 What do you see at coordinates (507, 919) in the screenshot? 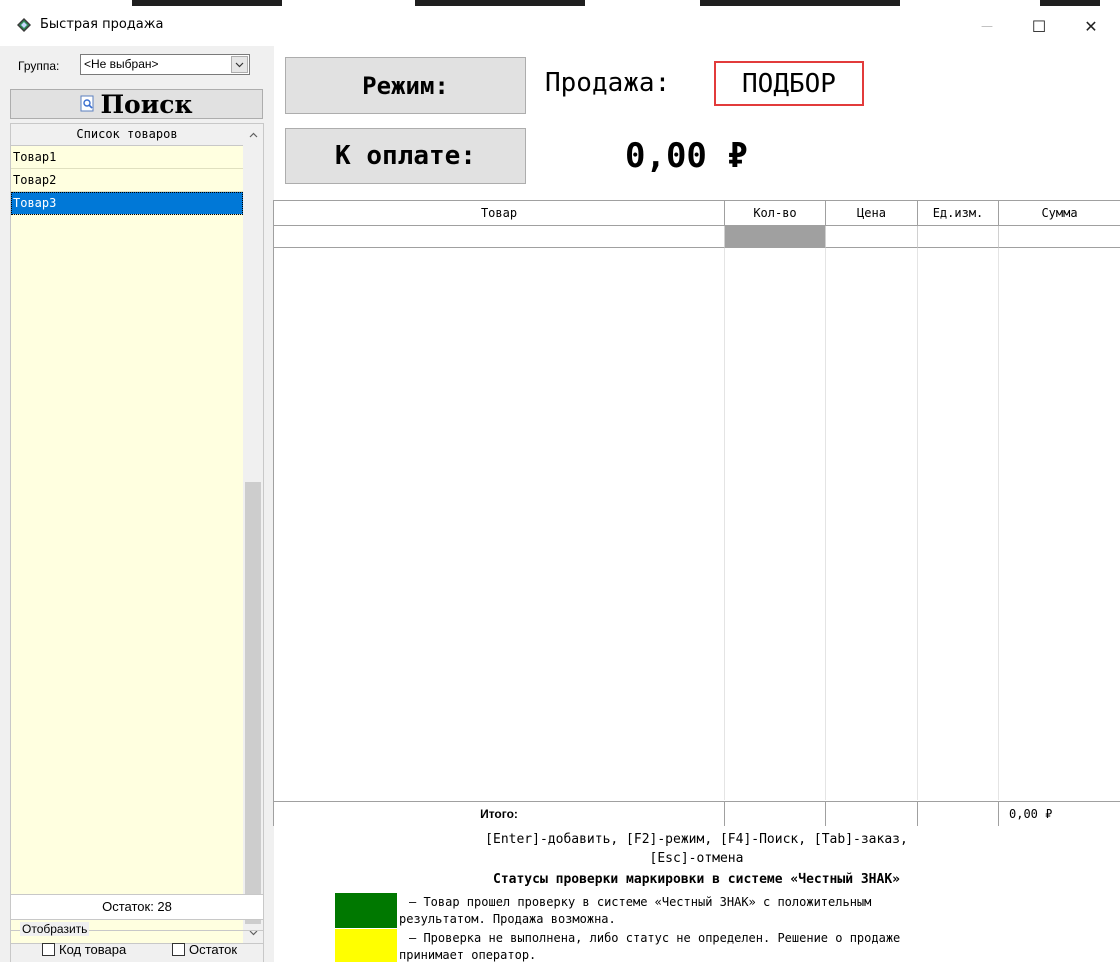
I see `status-green-line: результатом. Продажа возможна.` at bounding box center [507, 919].